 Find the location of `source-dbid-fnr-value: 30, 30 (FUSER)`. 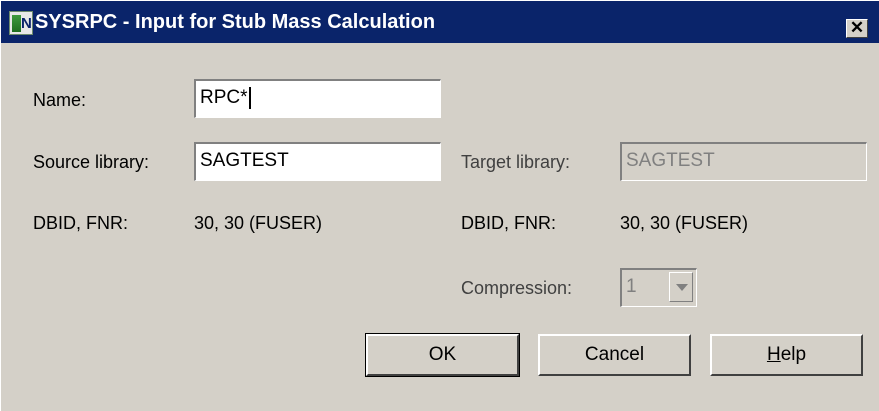

source-dbid-fnr-value: 30, 30 (FUSER) is located at coordinates (258, 223).